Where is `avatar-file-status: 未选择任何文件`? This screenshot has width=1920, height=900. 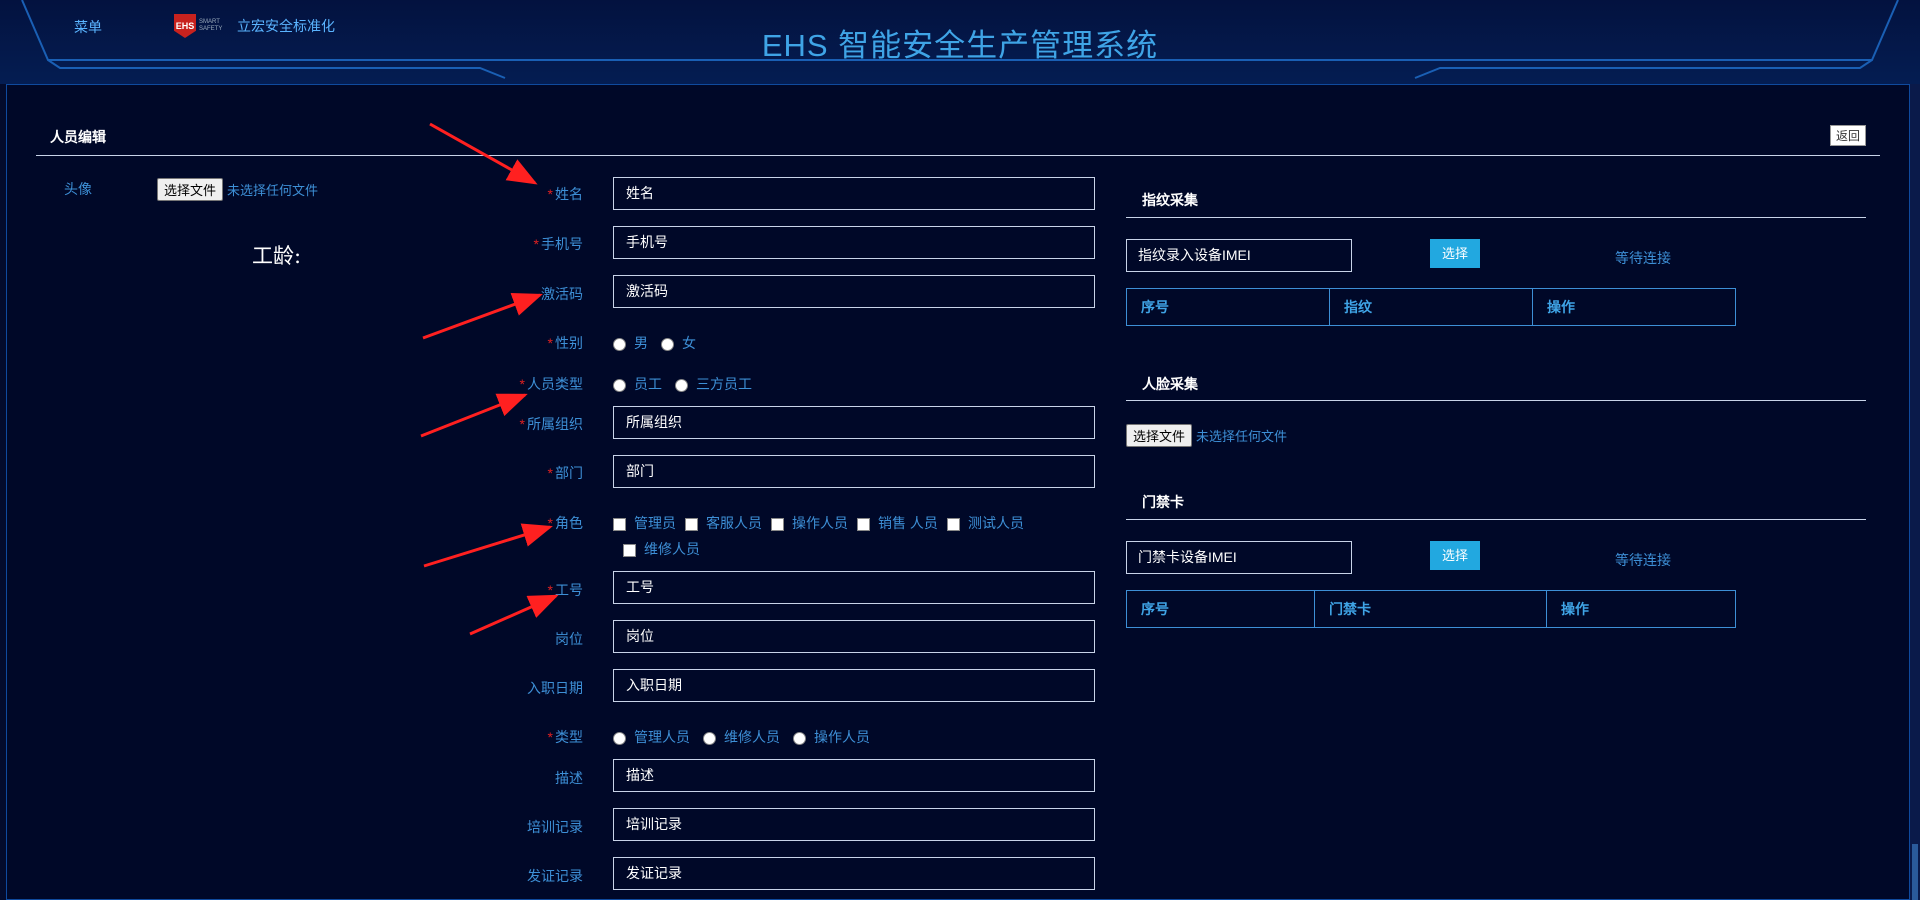
avatar-file-status: 未选择任何文件 is located at coordinates (273, 190).